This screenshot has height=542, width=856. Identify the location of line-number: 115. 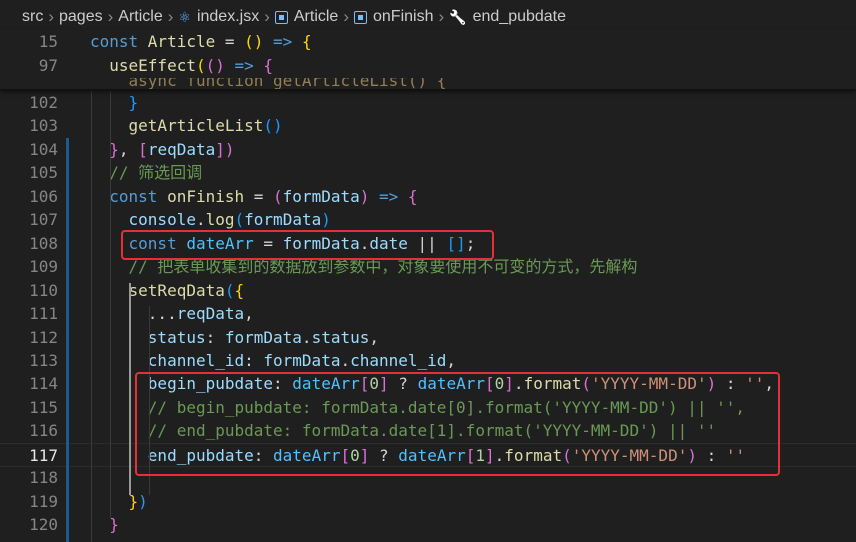
(43, 407).